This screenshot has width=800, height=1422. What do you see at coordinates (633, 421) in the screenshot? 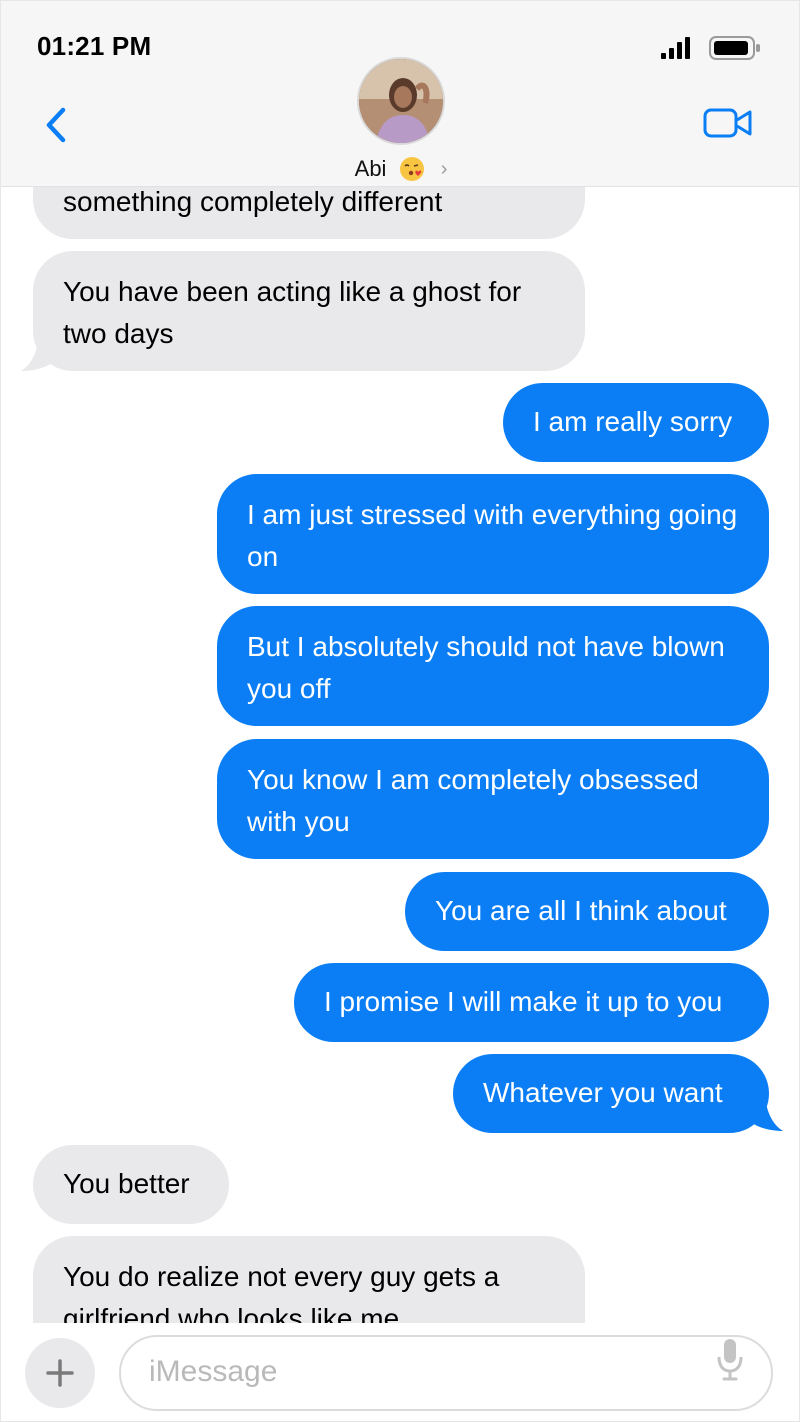
I see `message-text: I am really sorry` at bounding box center [633, 421].